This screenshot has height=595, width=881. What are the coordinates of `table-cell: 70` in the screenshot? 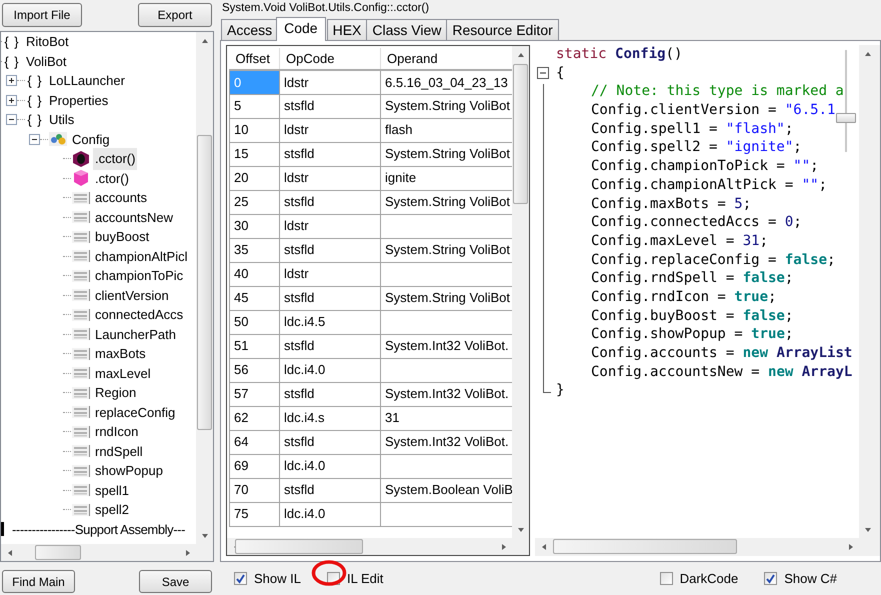 It's located at (255, 490).